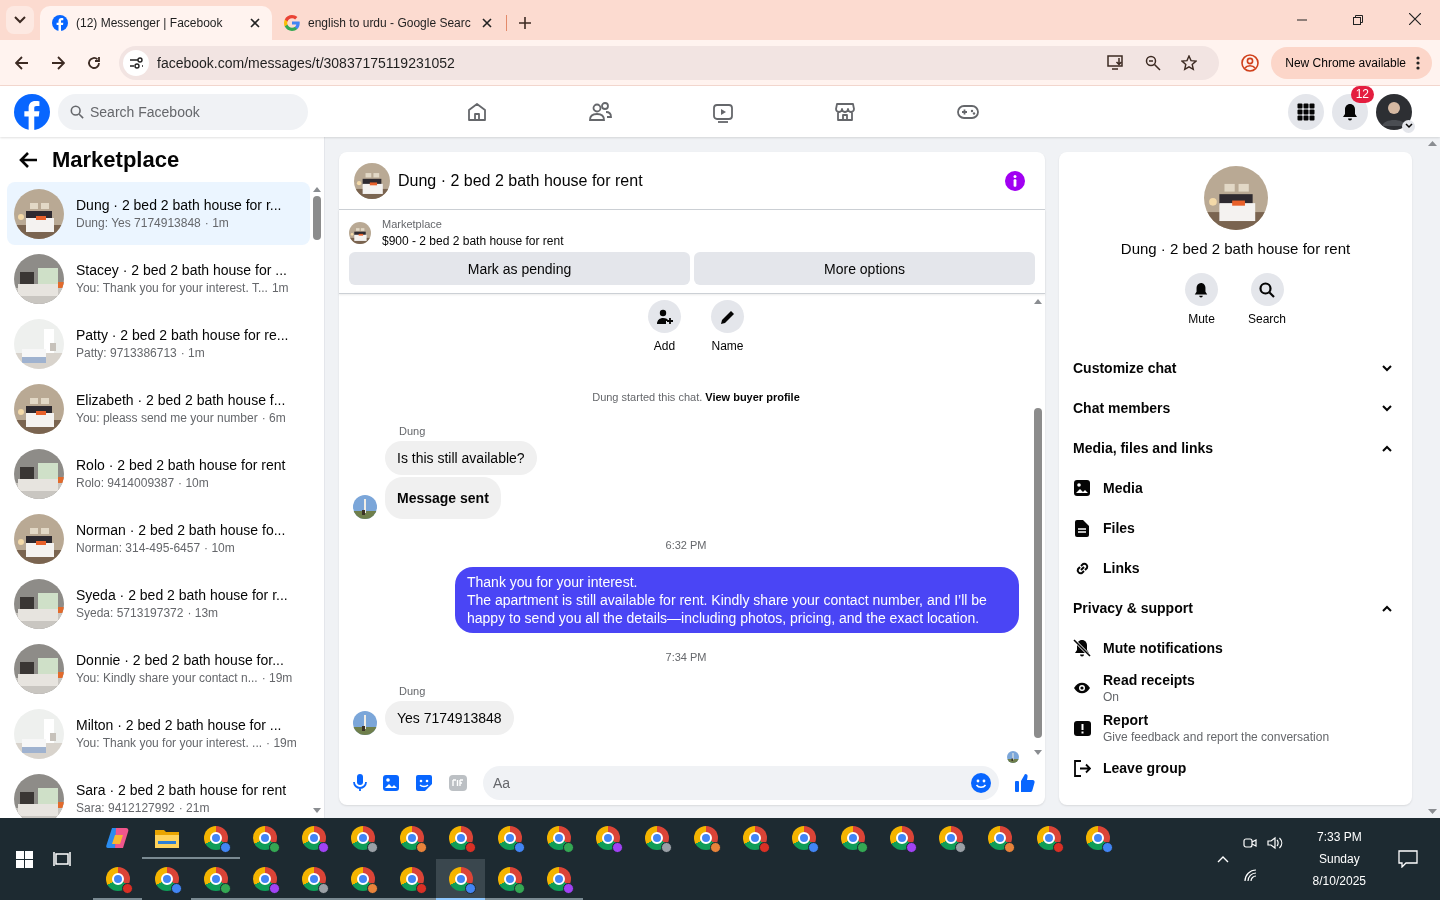 The height and width of the screenshot is (900, 1440). Describe the element at coordinates (1235, 608) in the screenshot. I see `section-header: Privacy & support` at that location.